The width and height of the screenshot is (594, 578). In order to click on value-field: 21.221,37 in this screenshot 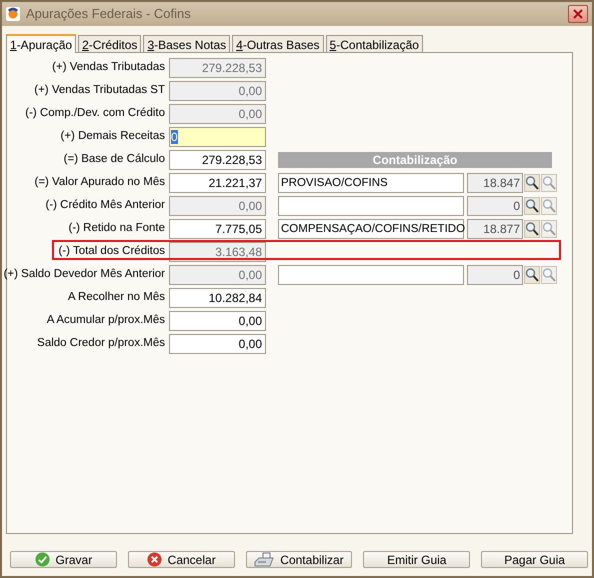, I will do `click(217, 183)`.